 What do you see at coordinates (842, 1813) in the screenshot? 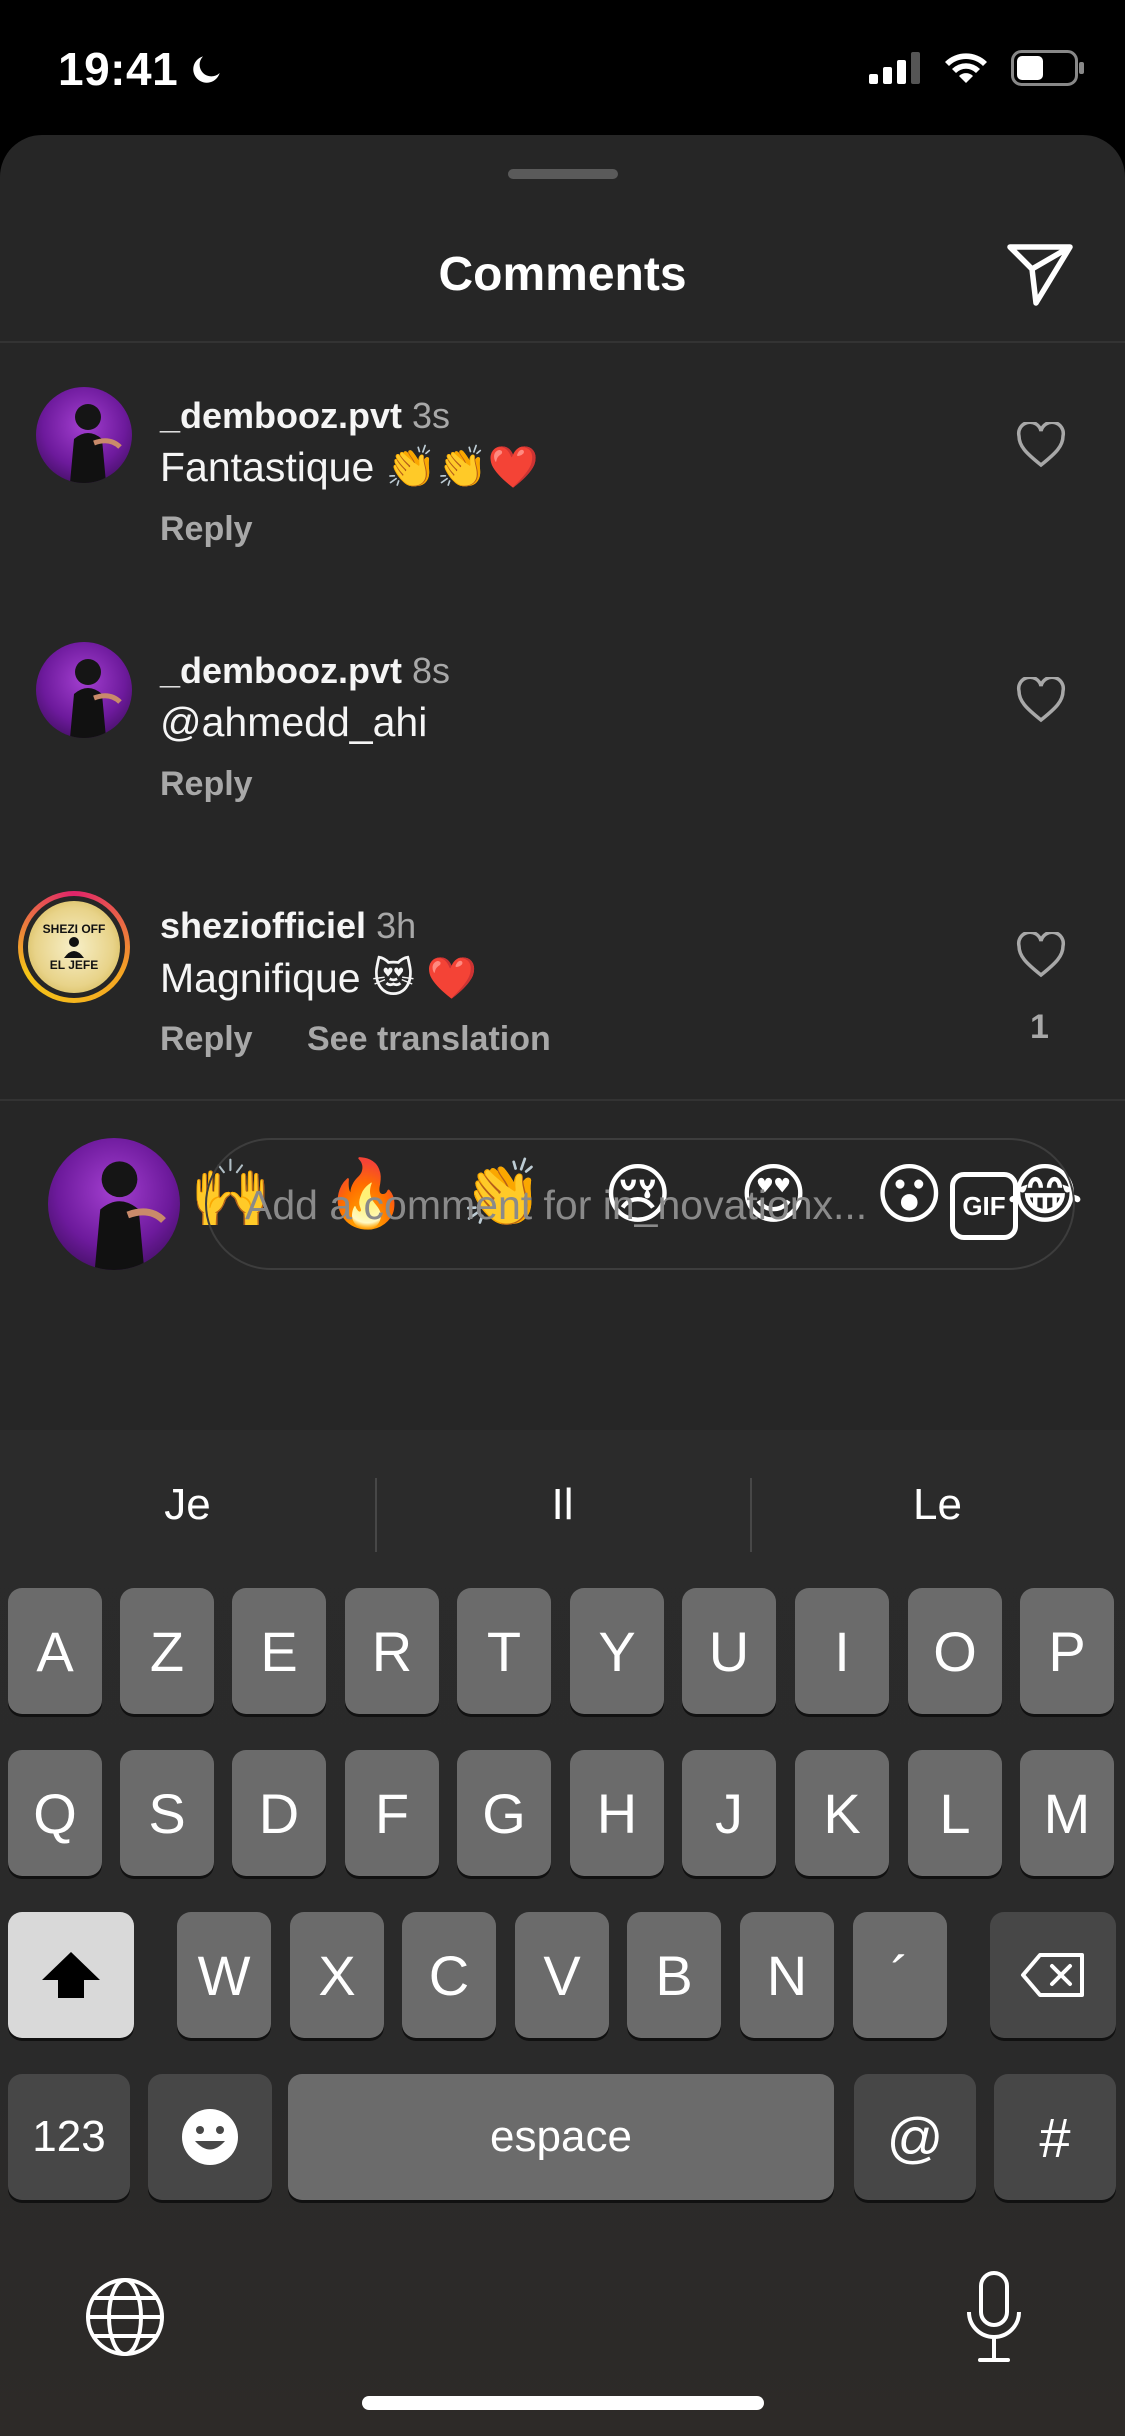
I see `key-k: K` at bounding box center [842, 1813].